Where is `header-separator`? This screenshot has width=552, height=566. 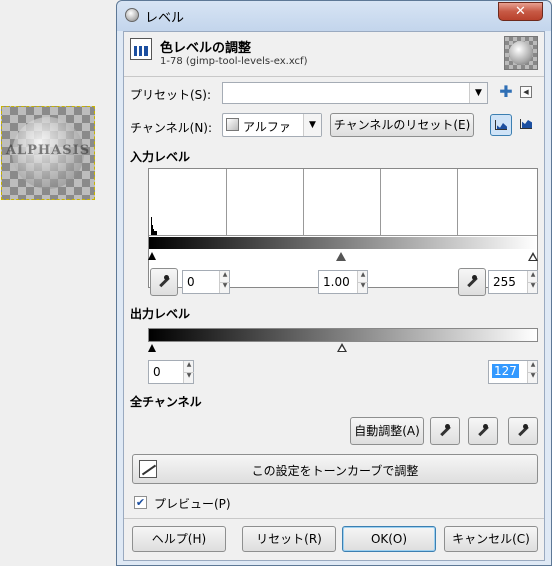 header-separator is located at coordinates (334, 76).